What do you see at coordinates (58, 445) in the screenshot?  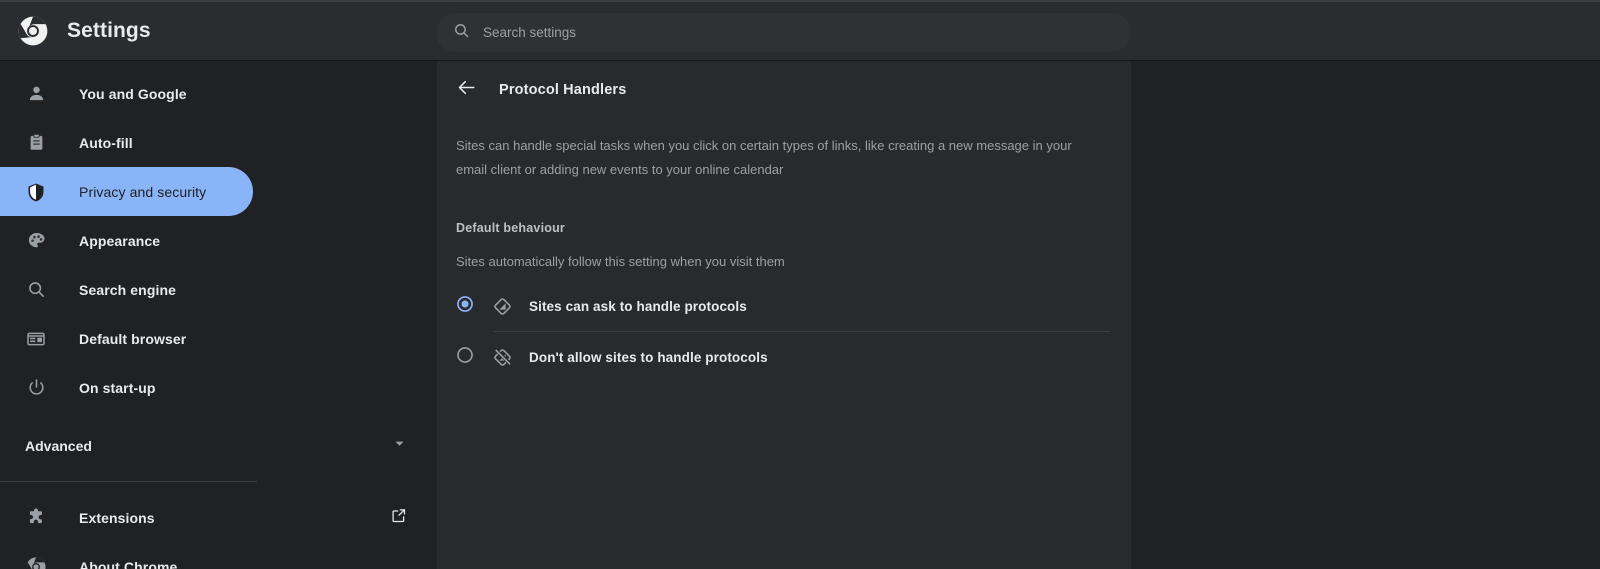 I see `sidebar-advanced-label: Advanced` at bounding box center [58, 445].